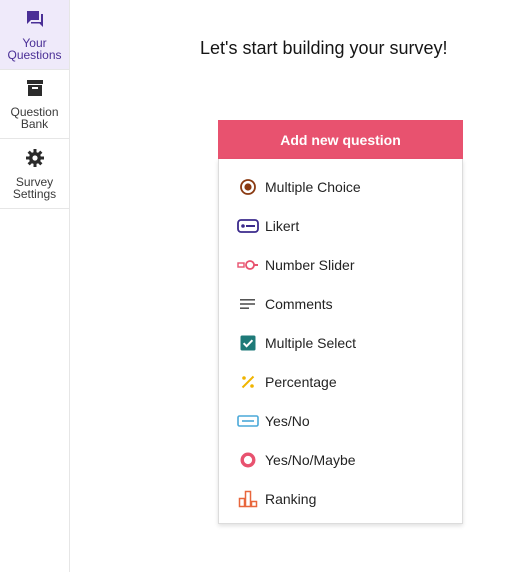 Image resolution: width=516 pixels, height=572 pixels. I want to click on sidebar-item-question-bank: Question Bank, so click(34, 104).